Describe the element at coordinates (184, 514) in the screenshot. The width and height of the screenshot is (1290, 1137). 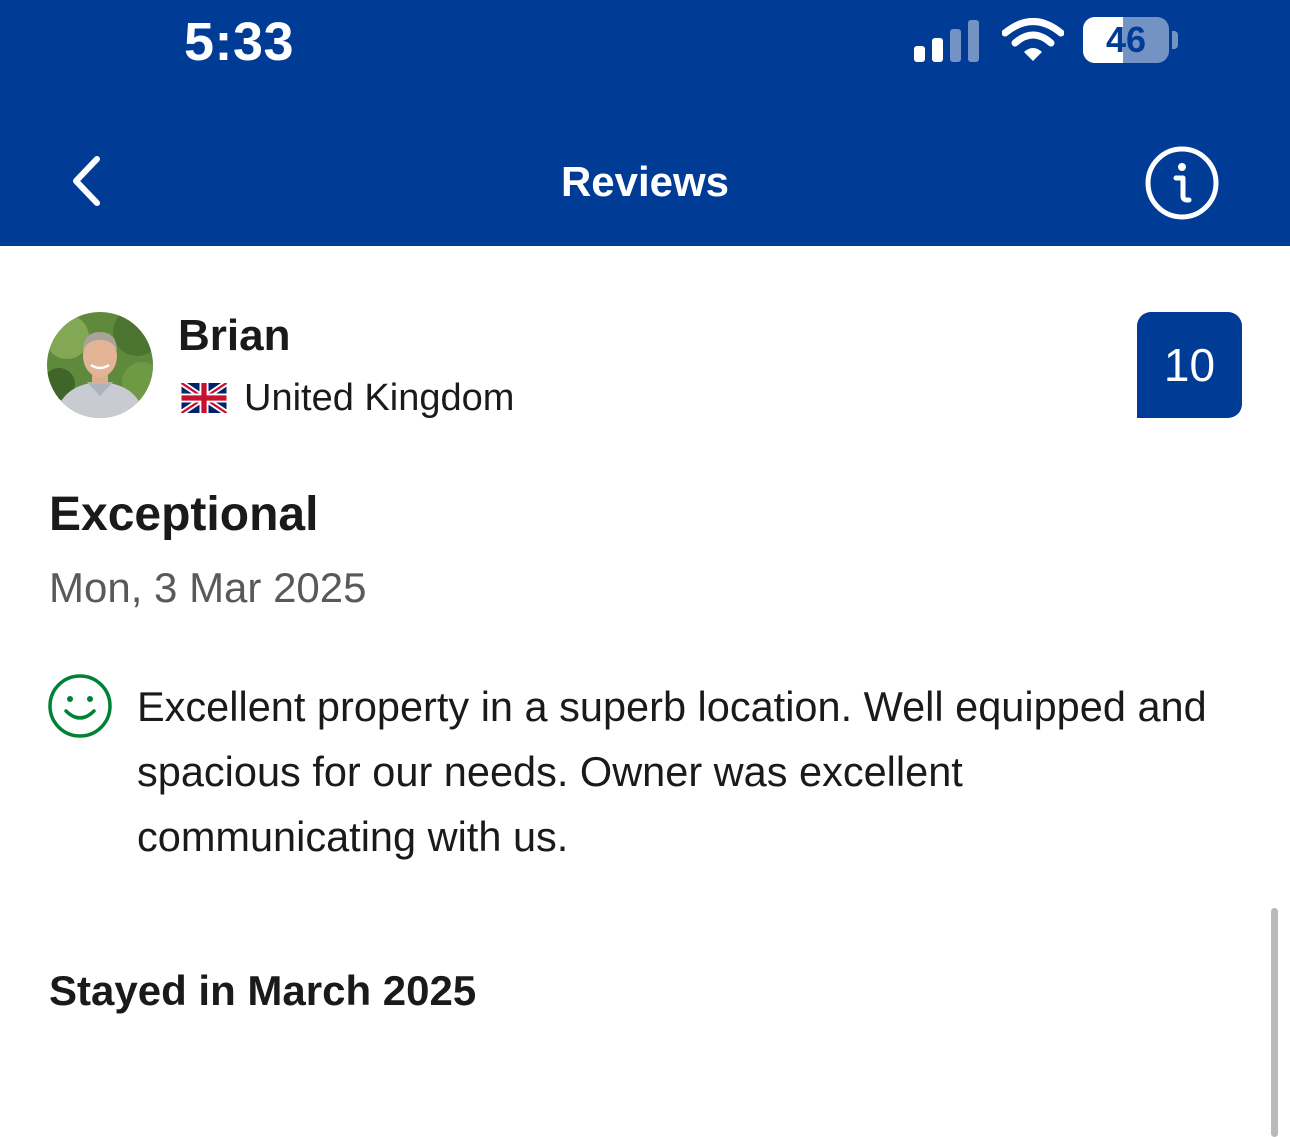
I see `rating-word: Exceptional` at that location.